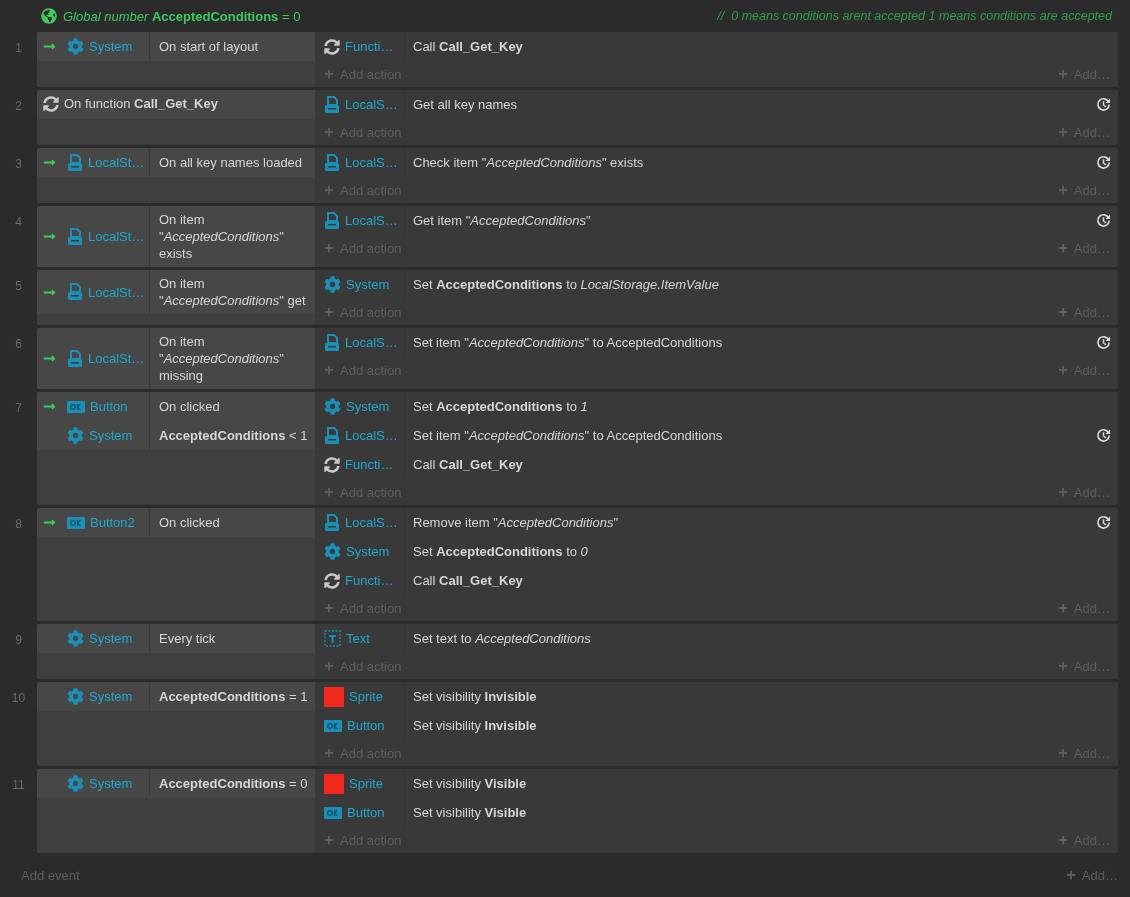  I want to click on comment-text: // 0 means conditions arent accepted 1 means conditions are accepted, so click(914, 16).